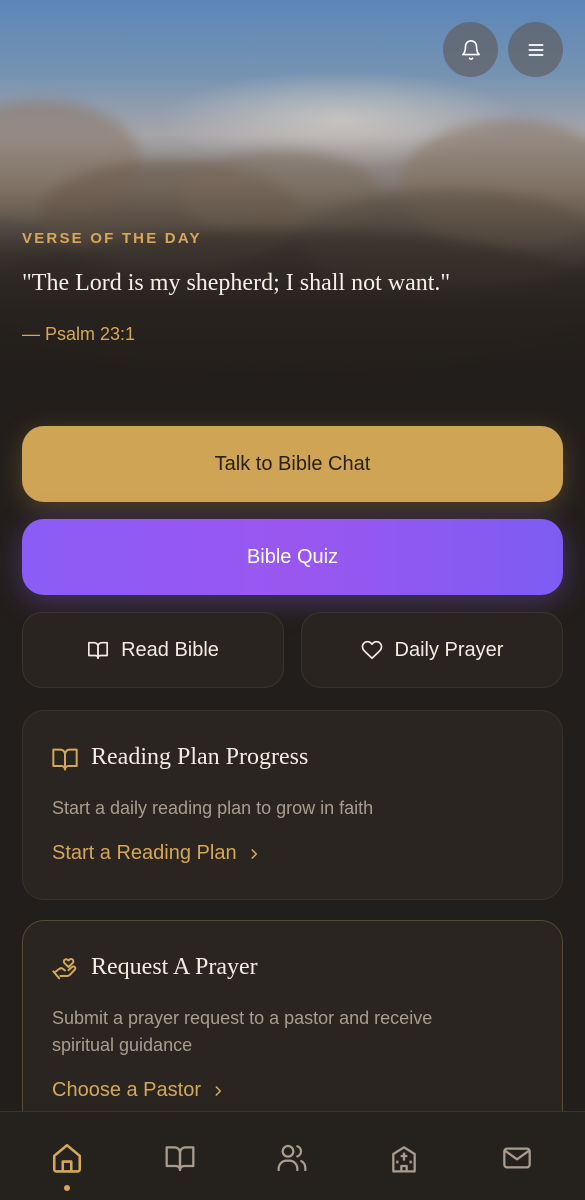 The width and height of the screenshot is (585, 1200). I want to click on start-reading-plan-link: Start a Reading Plan, so click(156, 853).